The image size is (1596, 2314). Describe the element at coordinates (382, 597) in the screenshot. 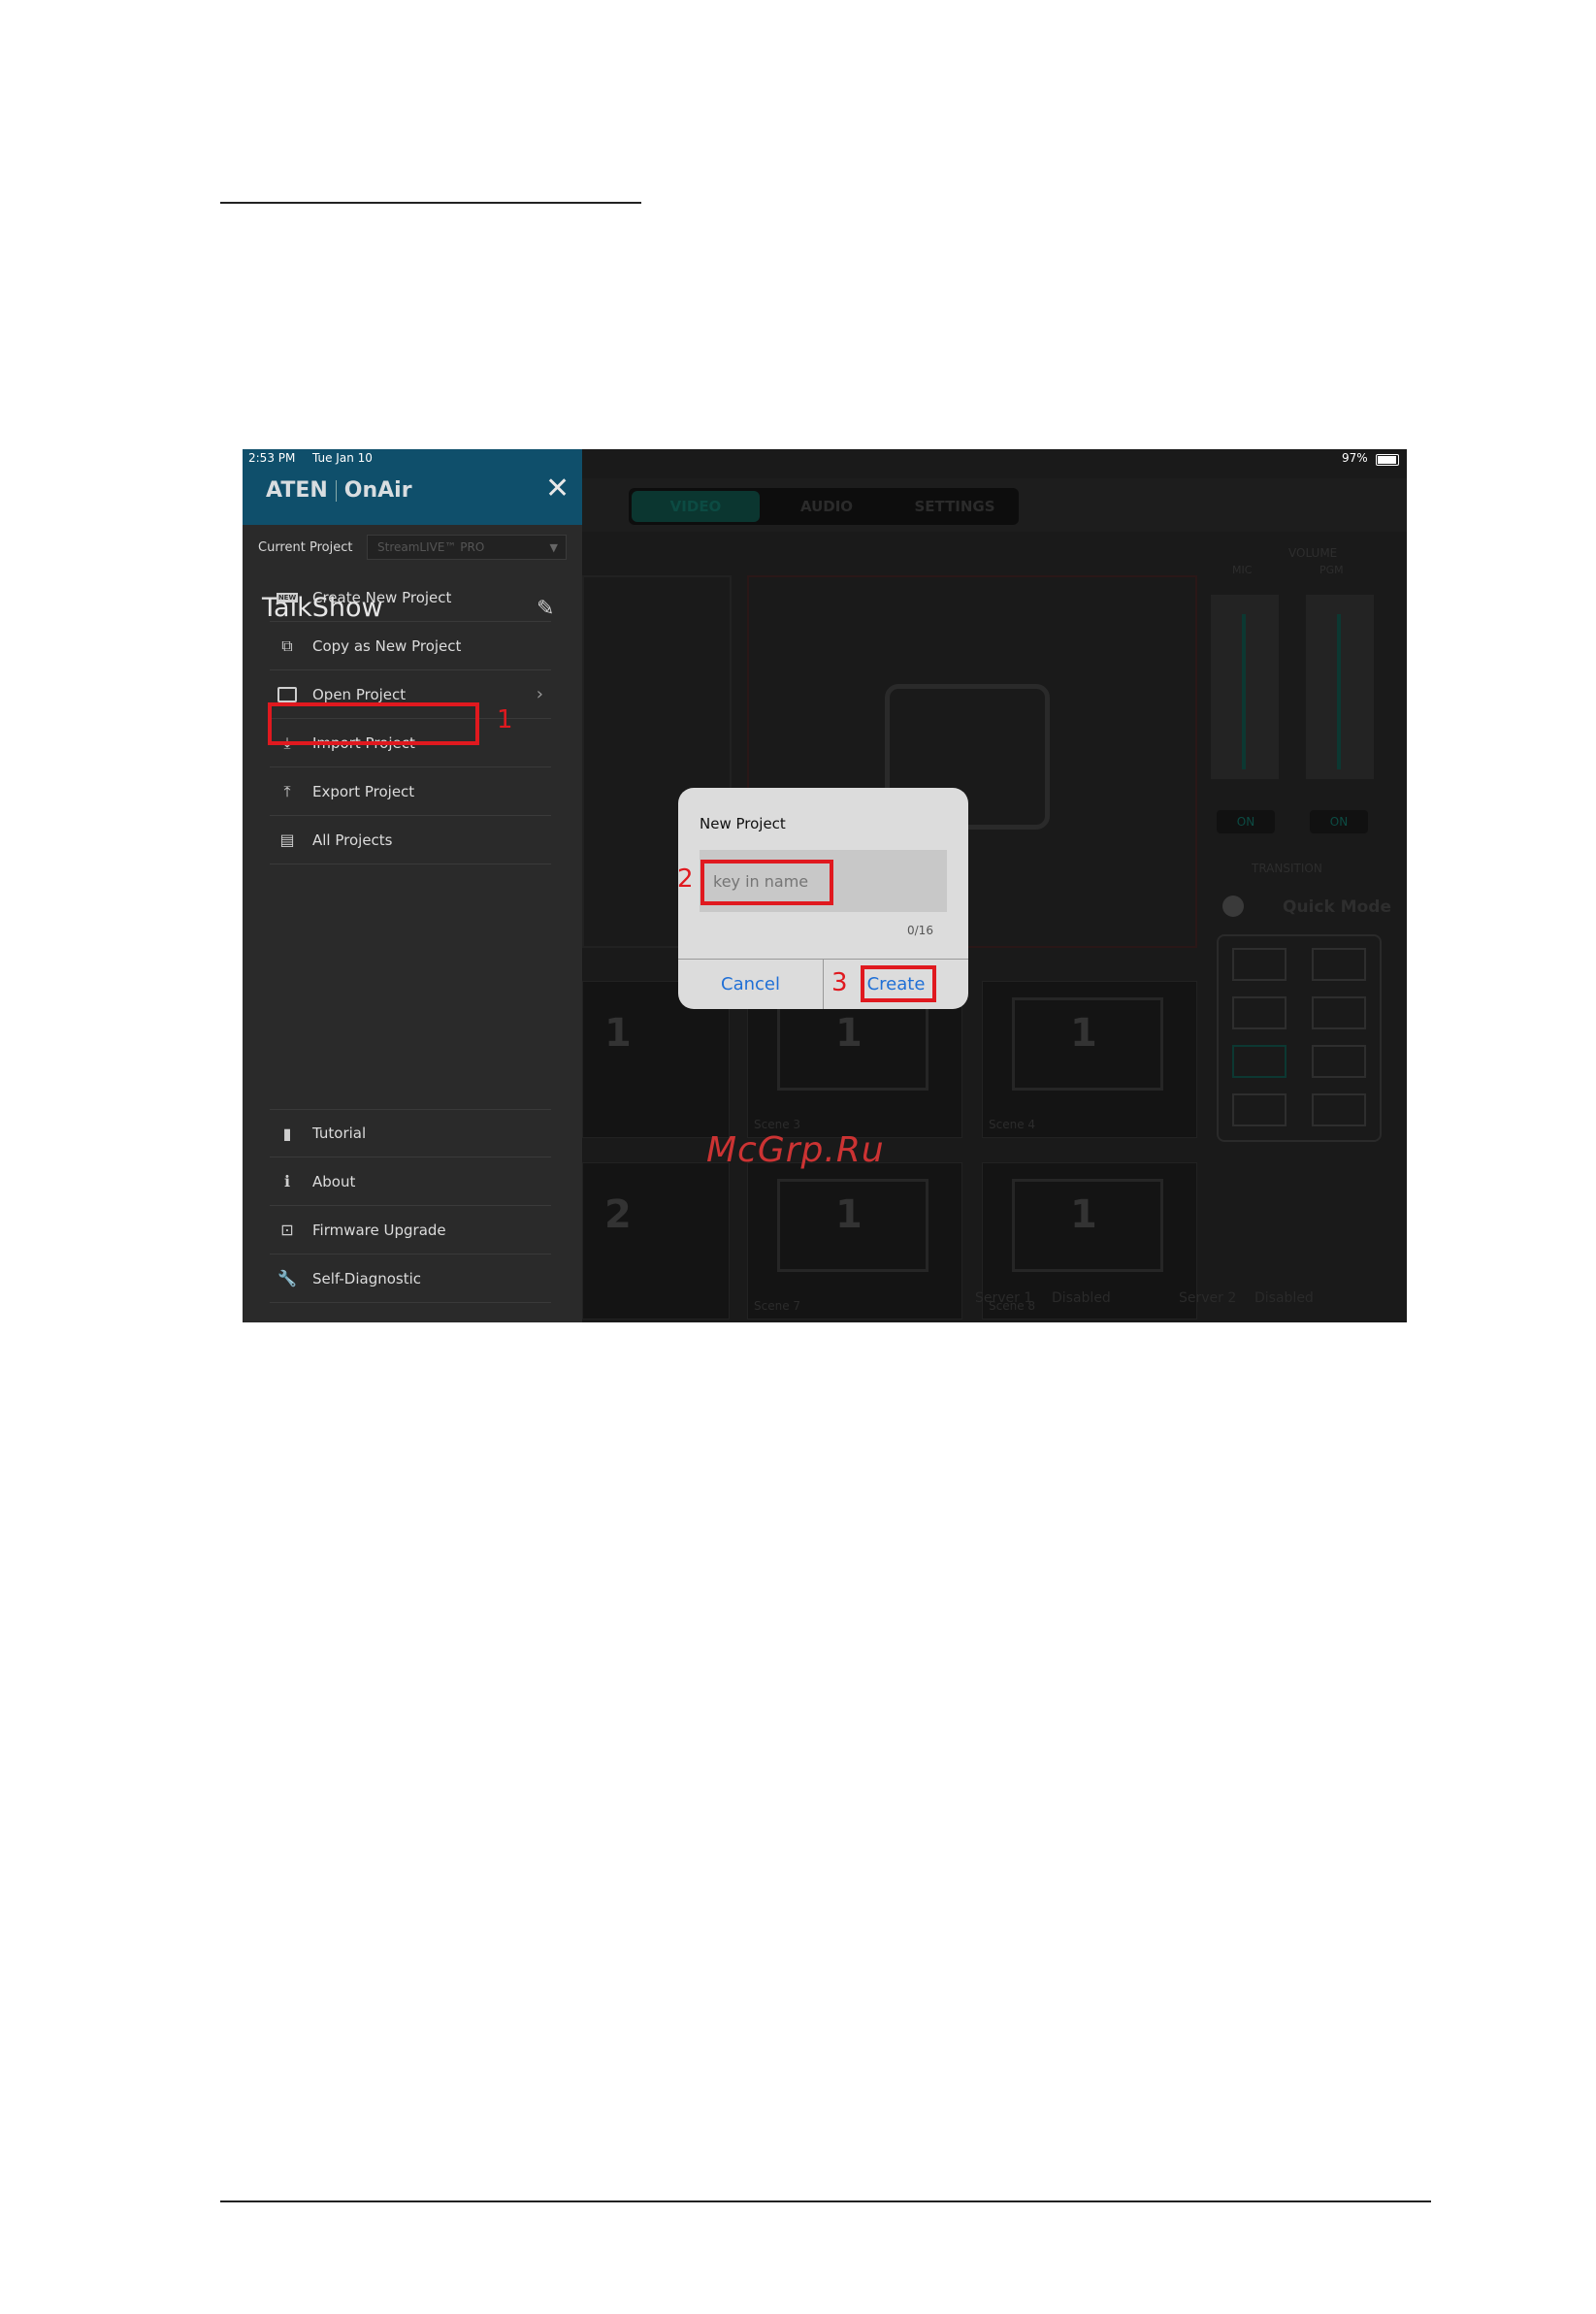

I see `menu-item-label: Create New Project` at that location.